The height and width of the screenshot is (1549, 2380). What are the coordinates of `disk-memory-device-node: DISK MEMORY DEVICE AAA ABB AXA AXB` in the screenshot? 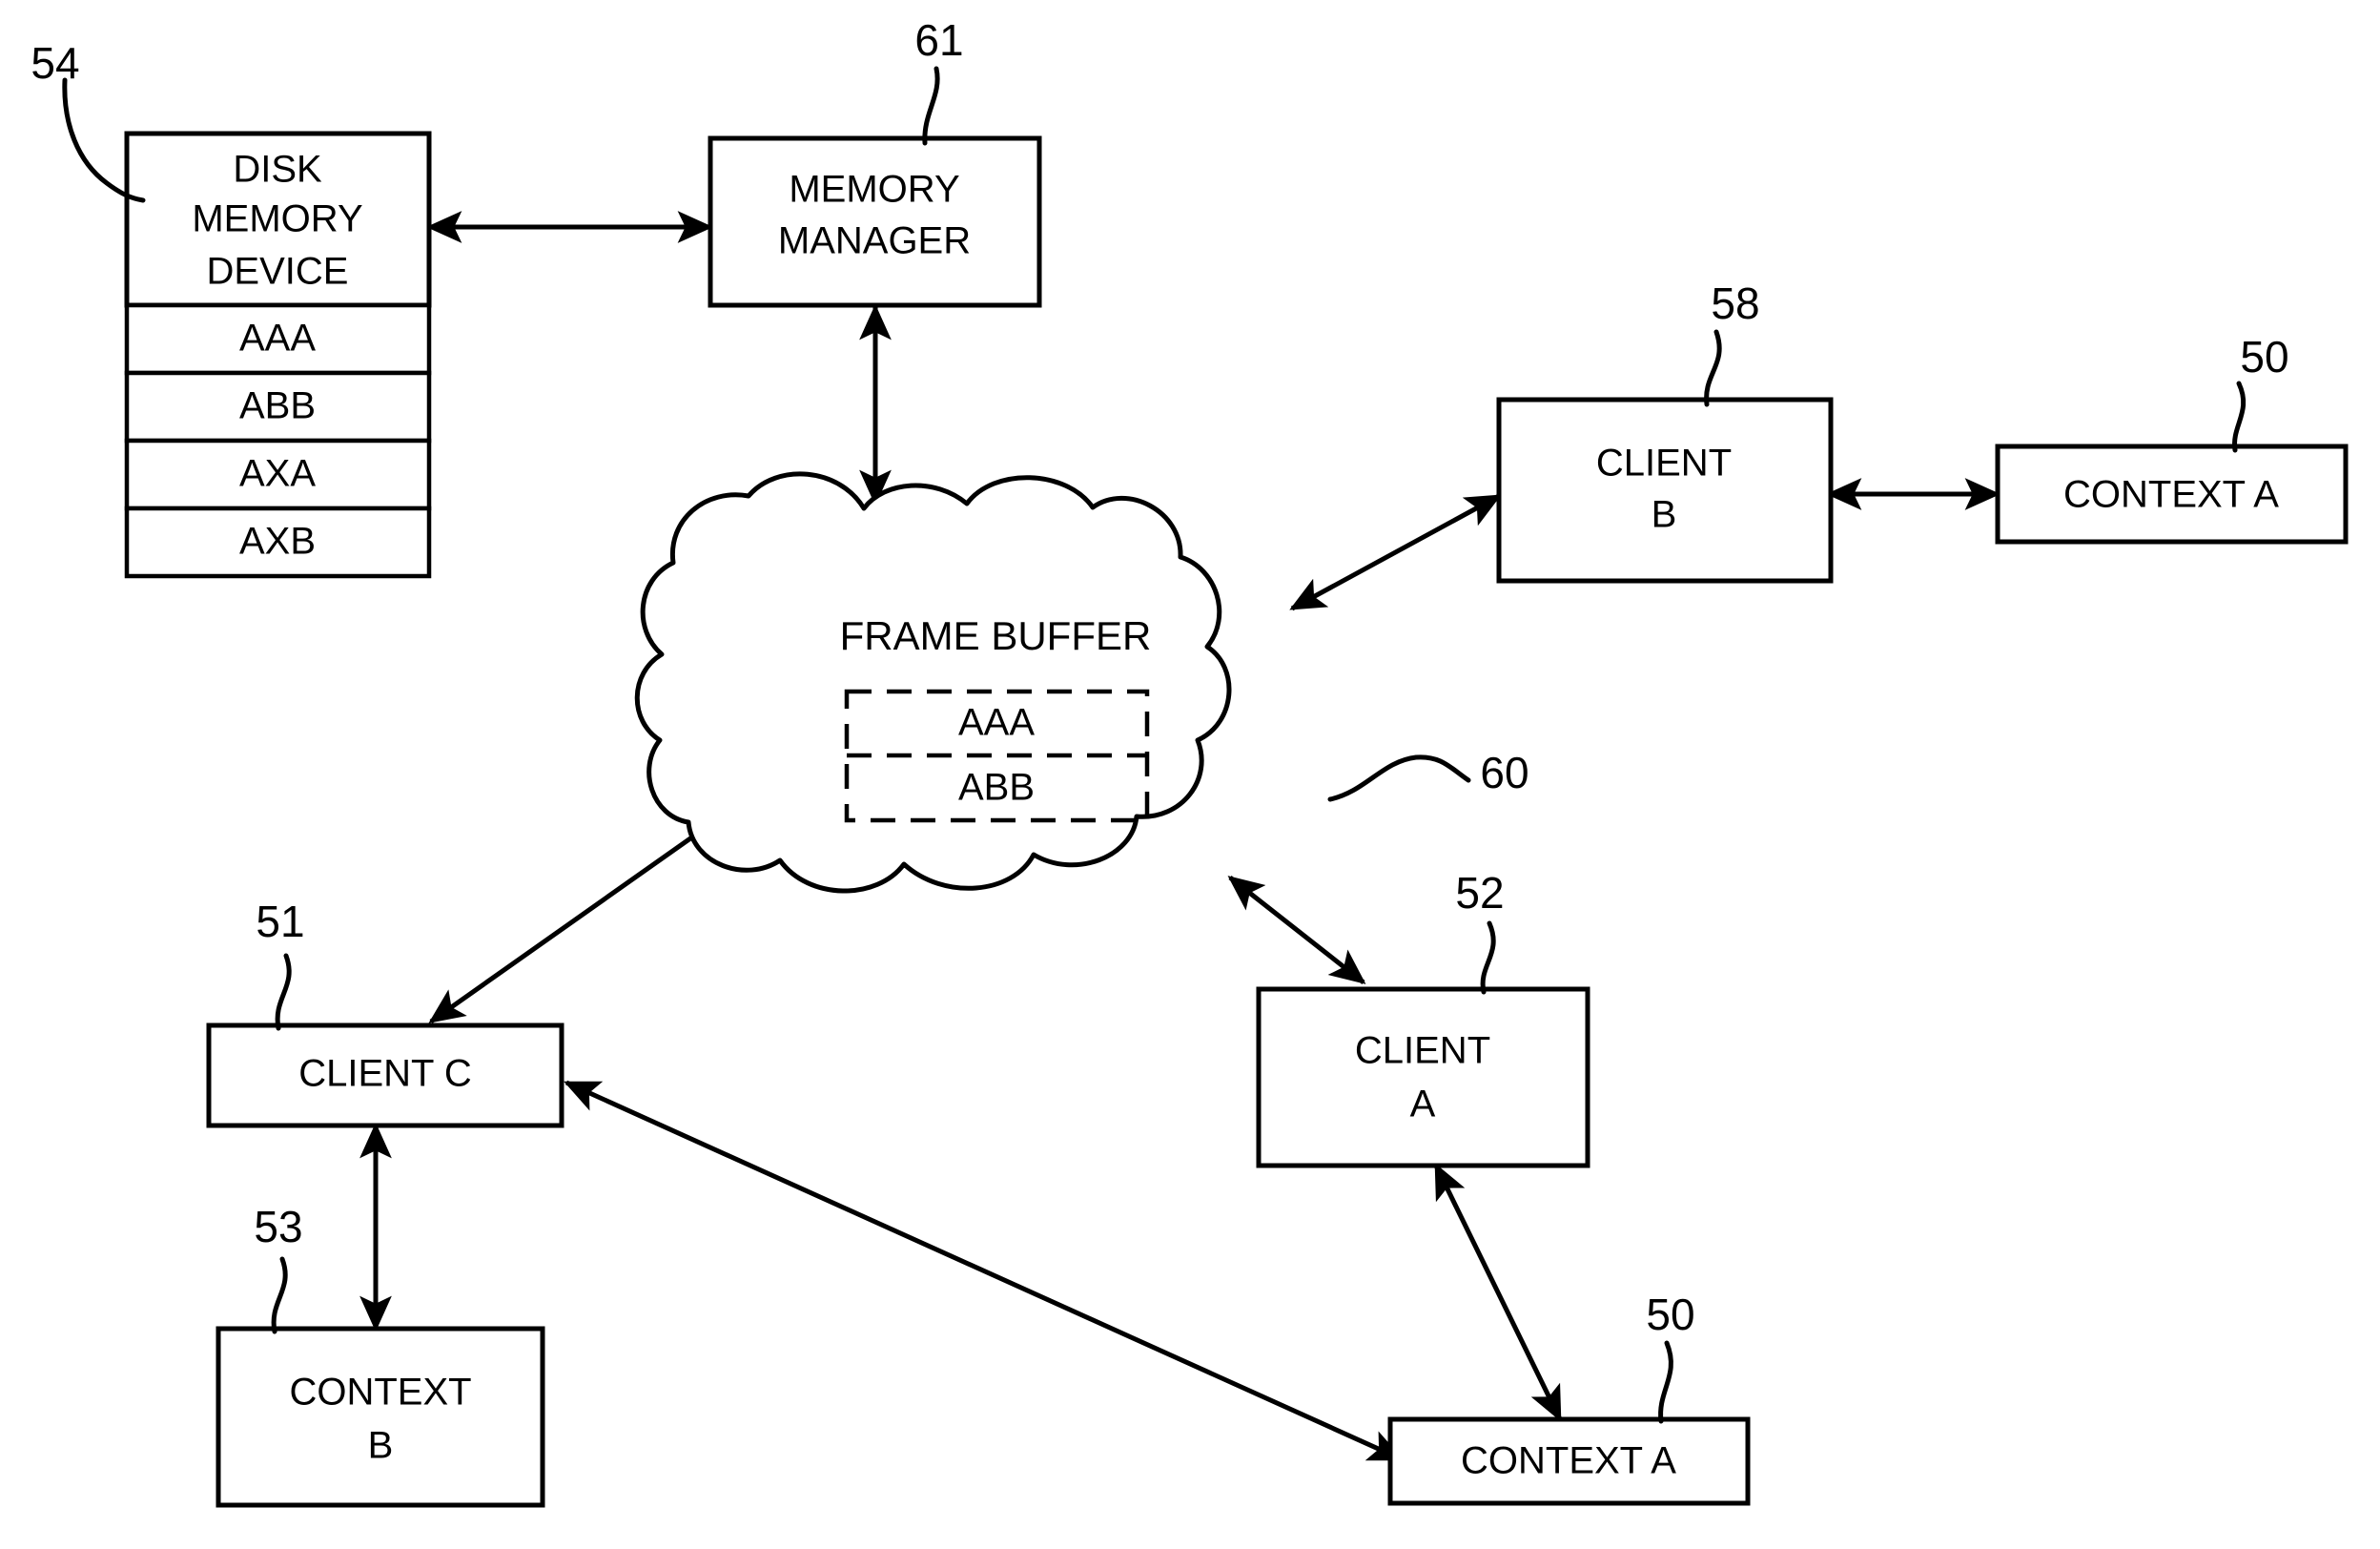 It's located at (278, 355).